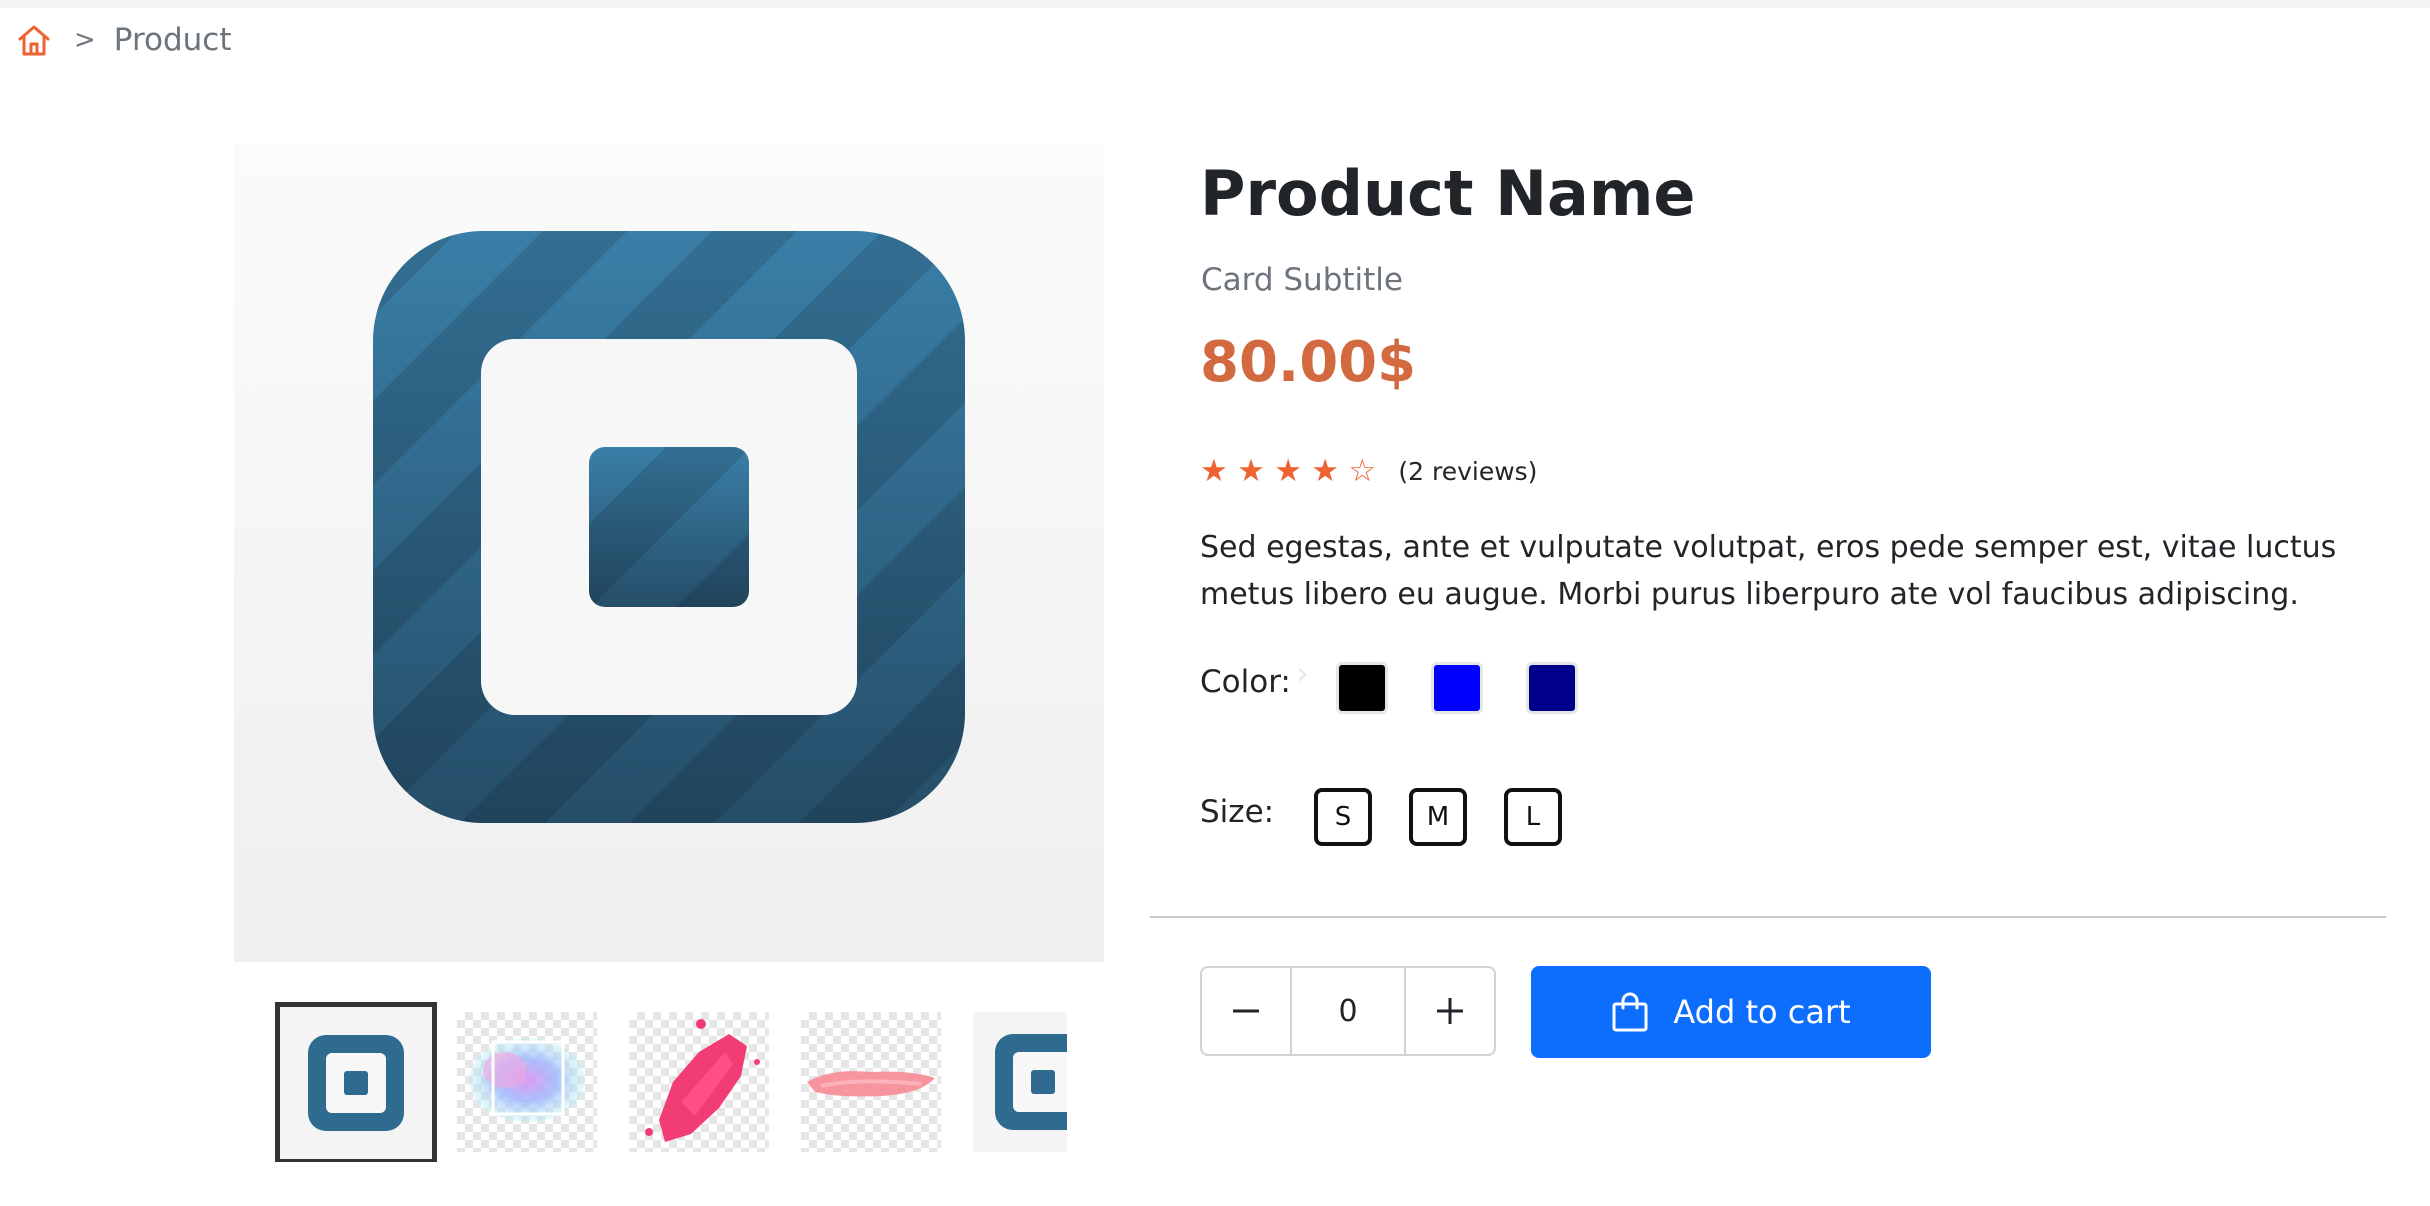 The width and height of the screenshot is (2430, 1206). I want to click on product-rating: ★ ★ ★ ★ ☆ (2 reviews), so click(1368, 471).